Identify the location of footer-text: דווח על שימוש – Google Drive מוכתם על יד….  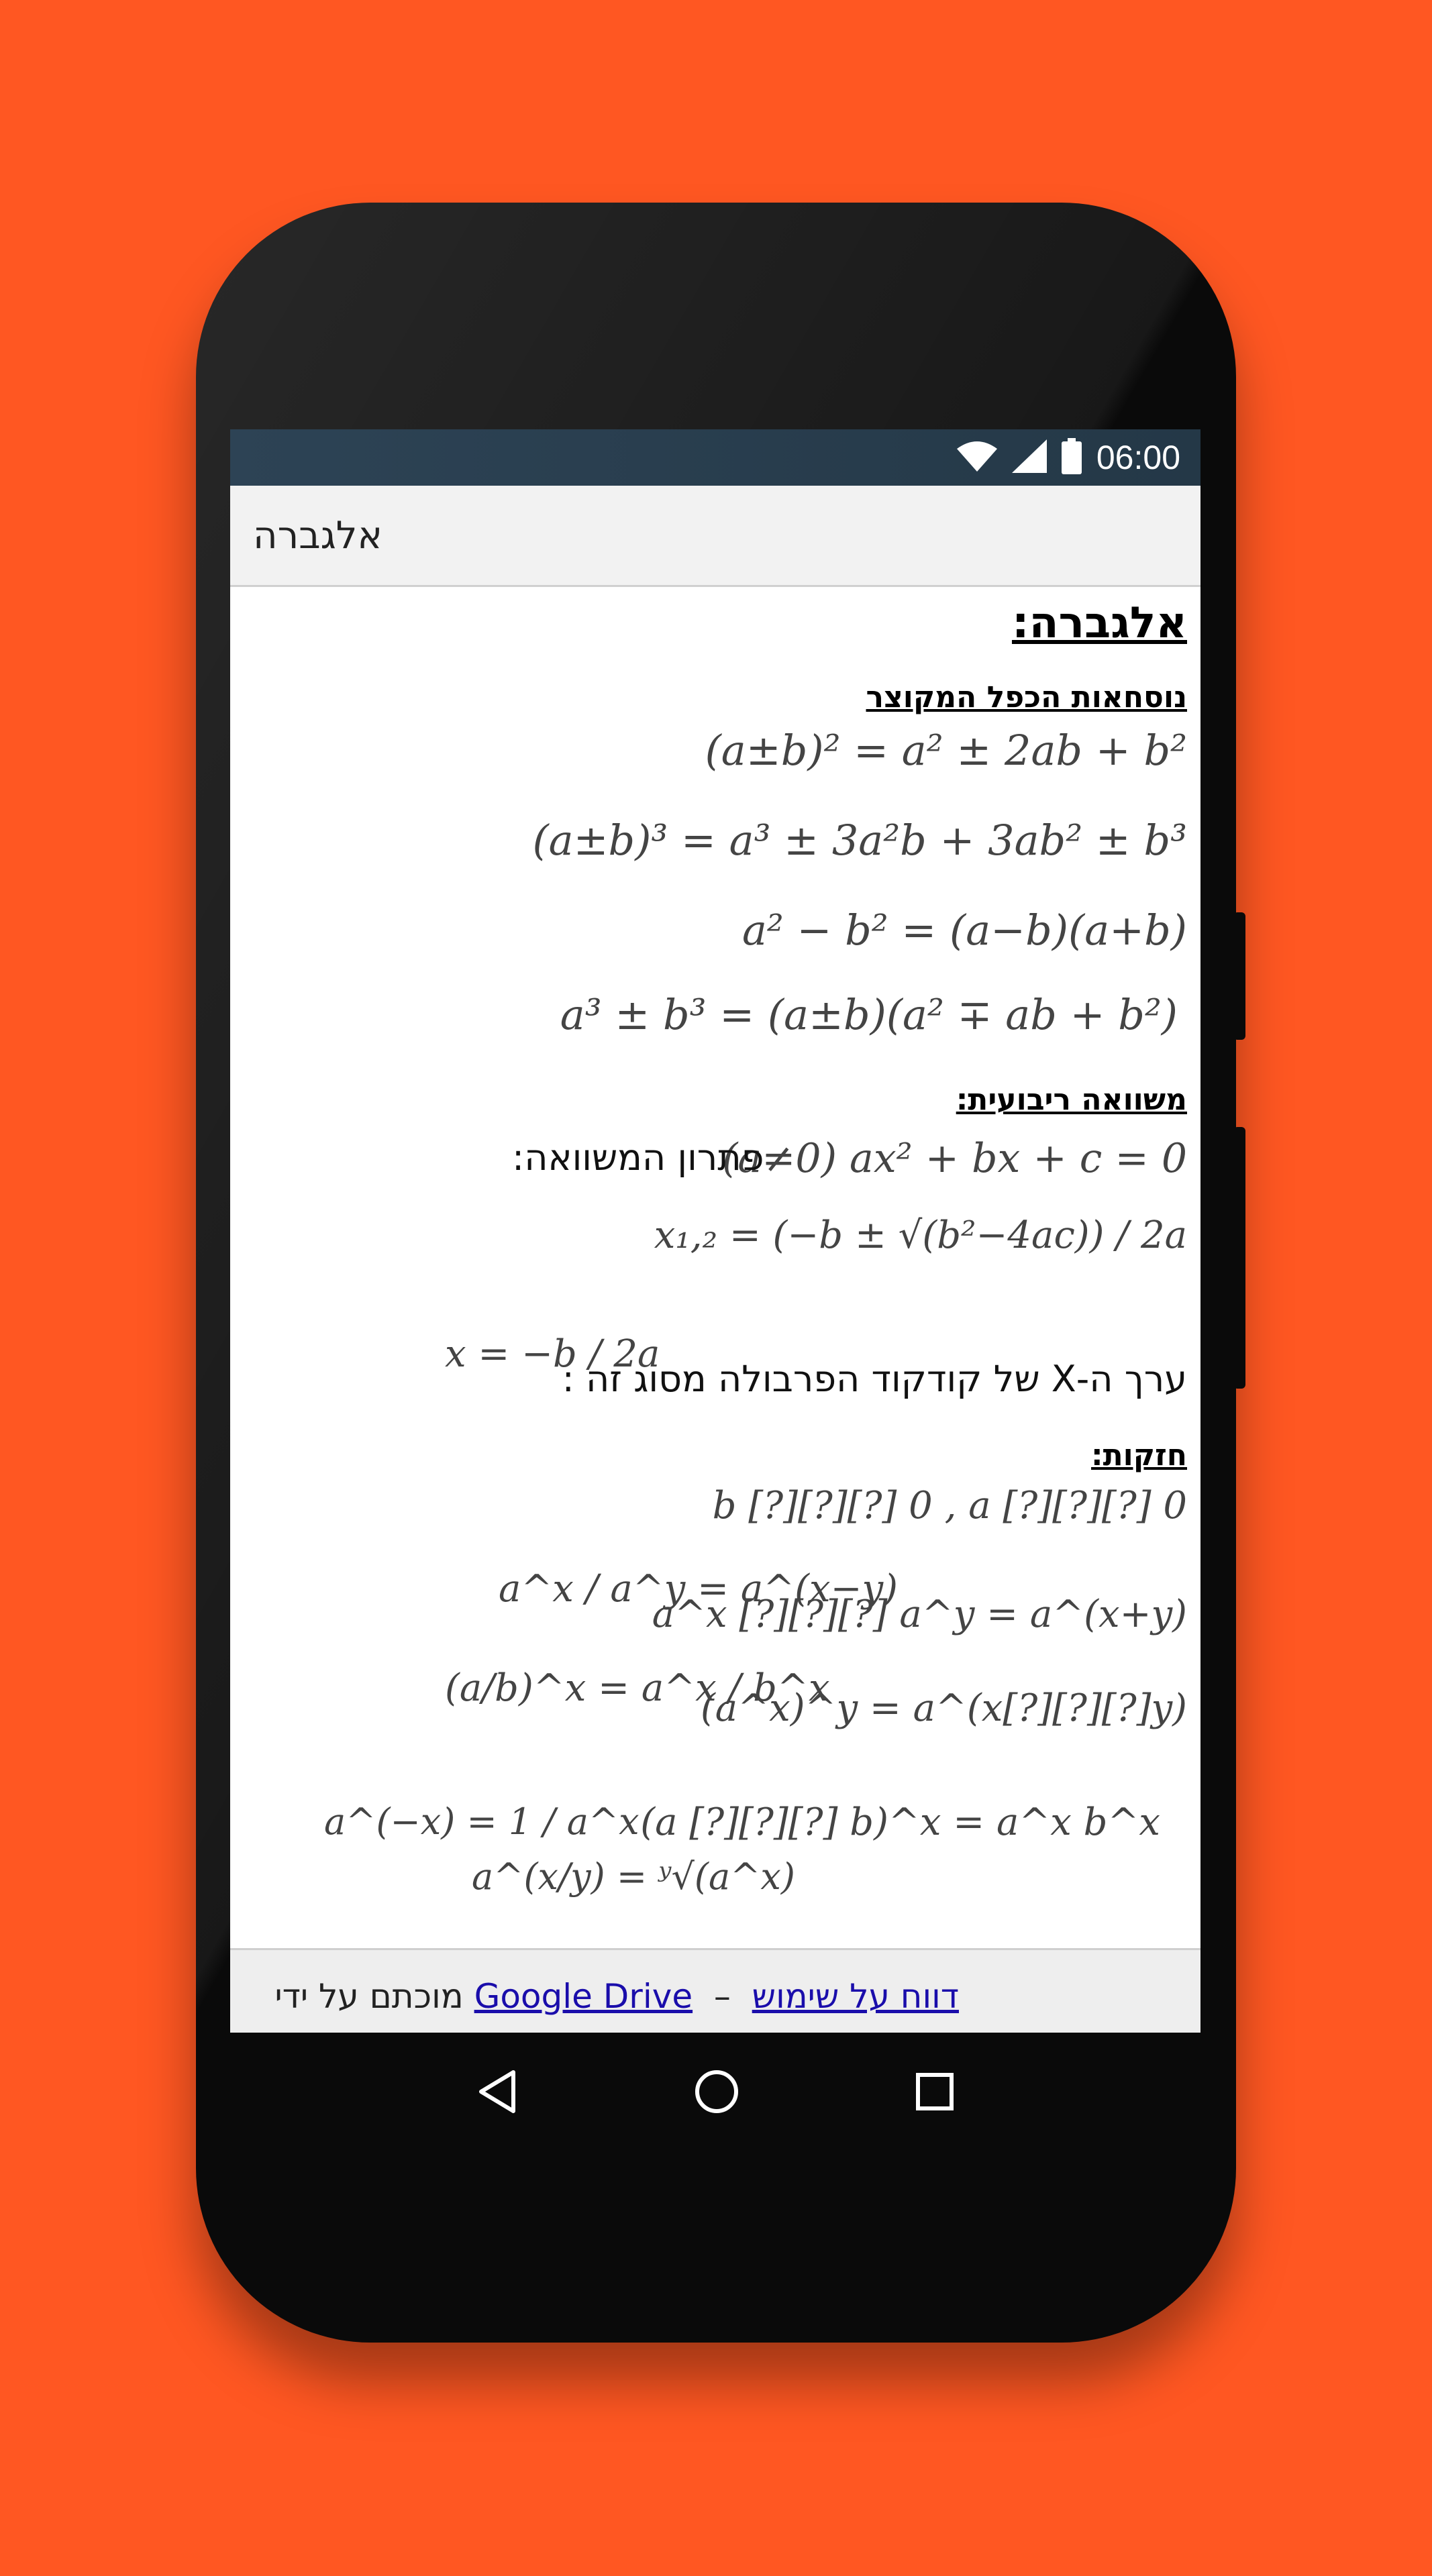
(616, 1996).